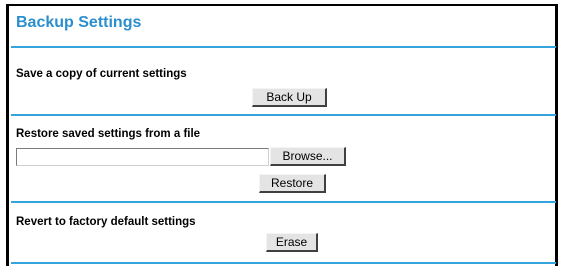 The height and width of the screenshot is (271, 562). Describe the element at coordinates (289, 97) in the screenshot. I see `back-up-button: Back Up` at that location.